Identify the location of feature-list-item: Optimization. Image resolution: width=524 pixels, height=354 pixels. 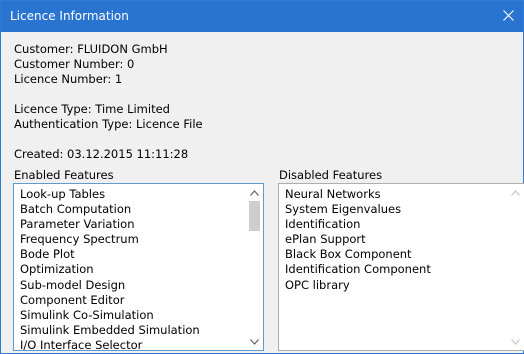
(131, 269).